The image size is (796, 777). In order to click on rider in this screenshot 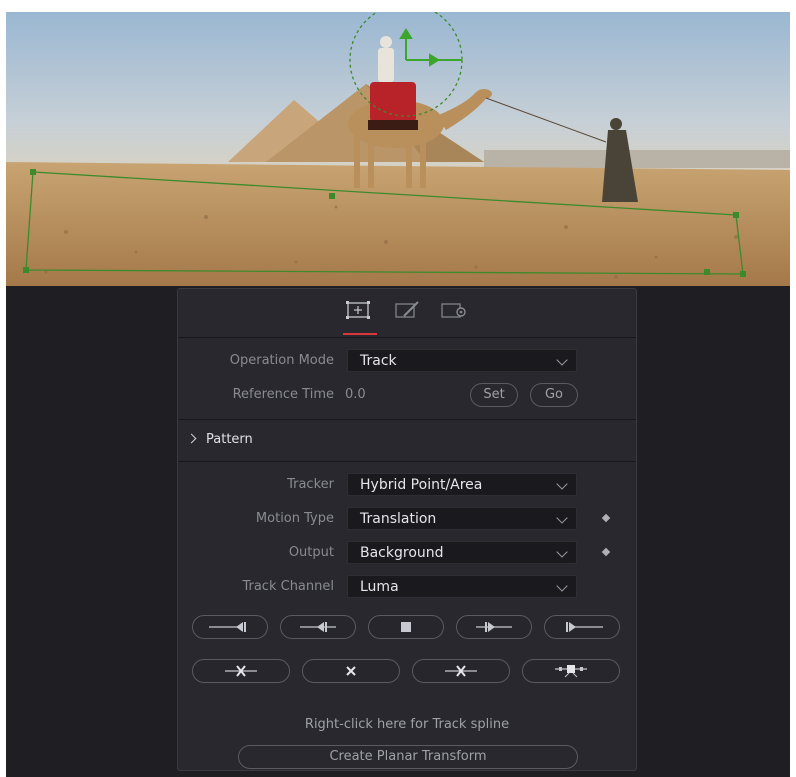, I will do `click(386, 59)`.